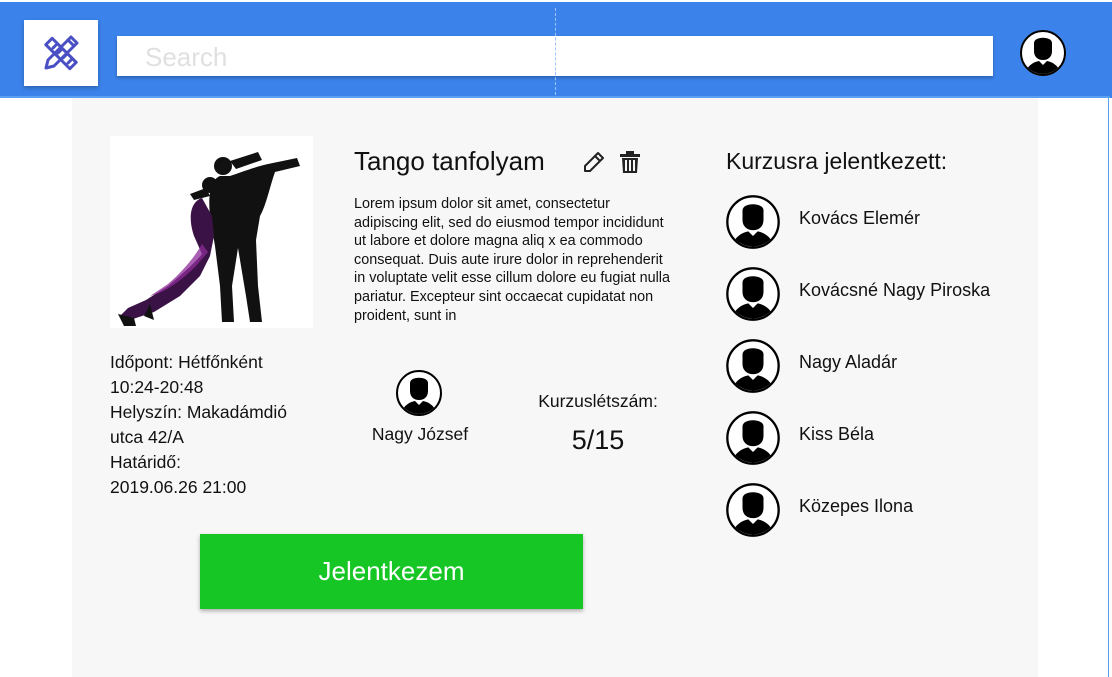 This screenshot has height=677, width=1112. What do you see at coordinates (598, 401) in the screenshot?
I see `capacity-label: Kurzuslétszám:` at bounding box center [598, 401].